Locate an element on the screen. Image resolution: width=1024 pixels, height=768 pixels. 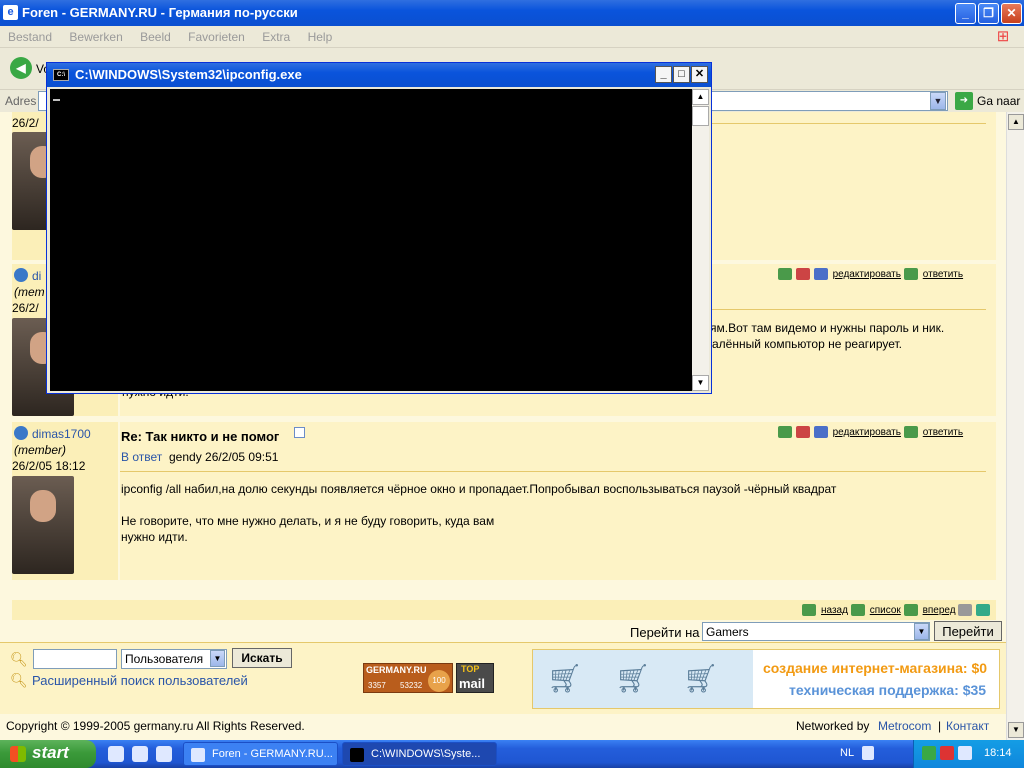
go-arrow-icon: ➜ is located at coordinates (964, 101).